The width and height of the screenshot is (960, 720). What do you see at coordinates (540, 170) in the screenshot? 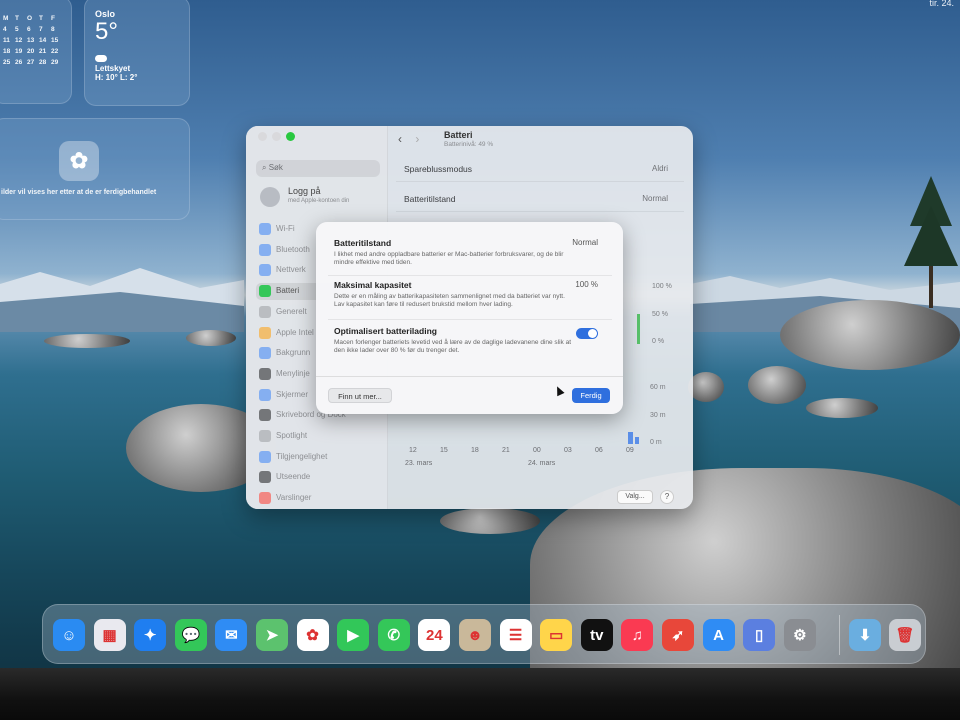
I see `low-power-mode-row: Spareblussmodus Aldri` at bounding box center [540, 170].